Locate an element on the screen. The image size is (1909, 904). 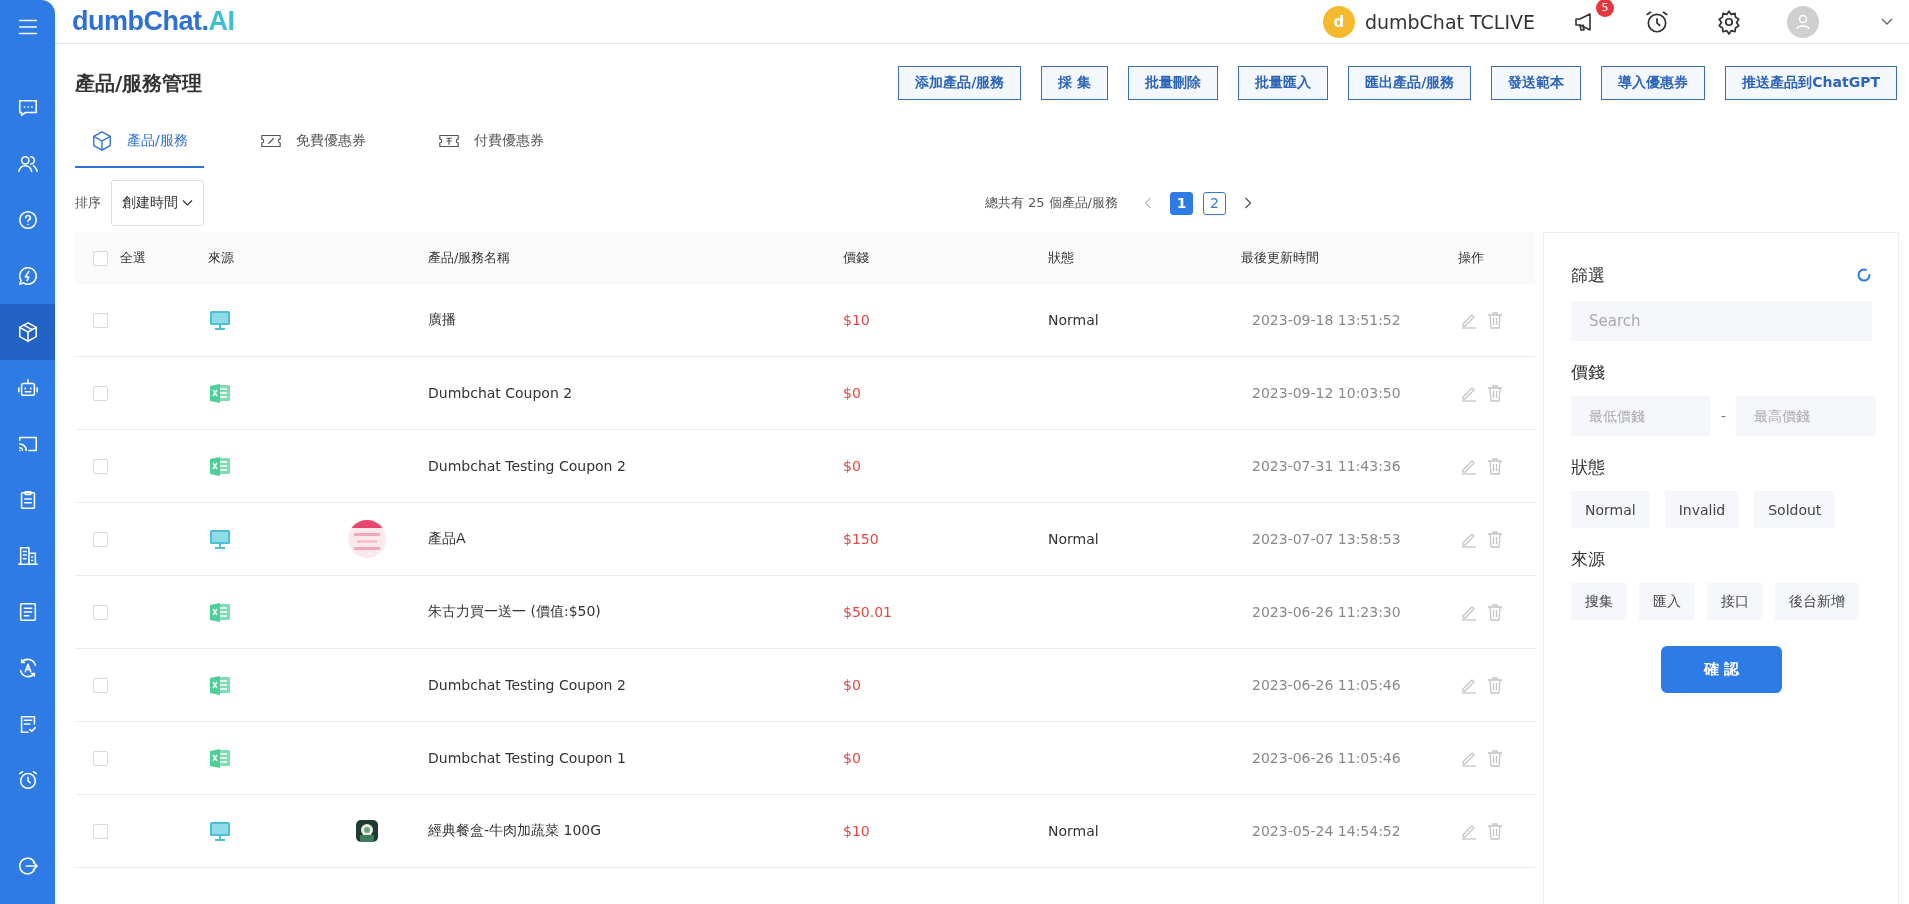
sort-label: 排序 is located at coordinates (88, 203).